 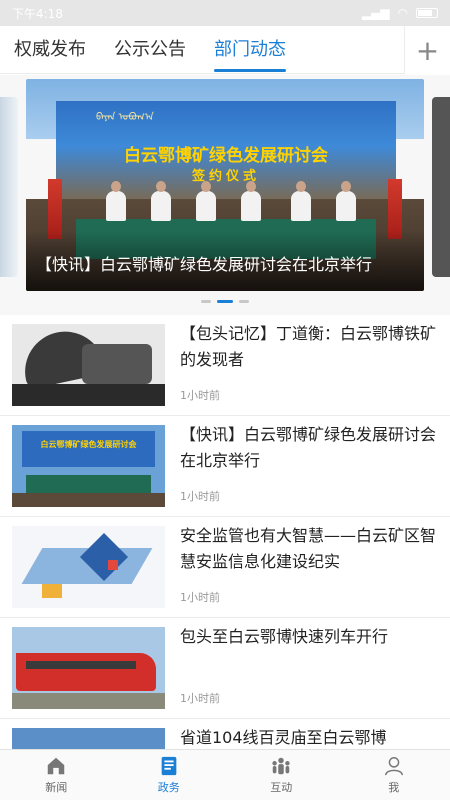 I want to click on document-icon, so click(x=169, y=766).